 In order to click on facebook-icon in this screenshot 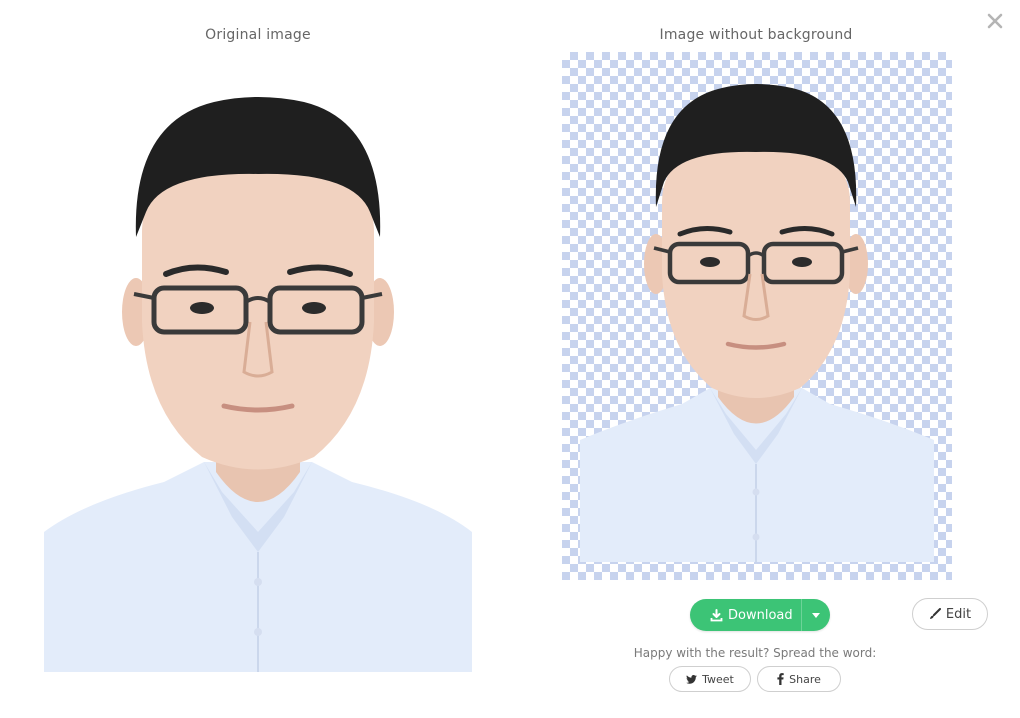, I will do `click(780, 679)`.